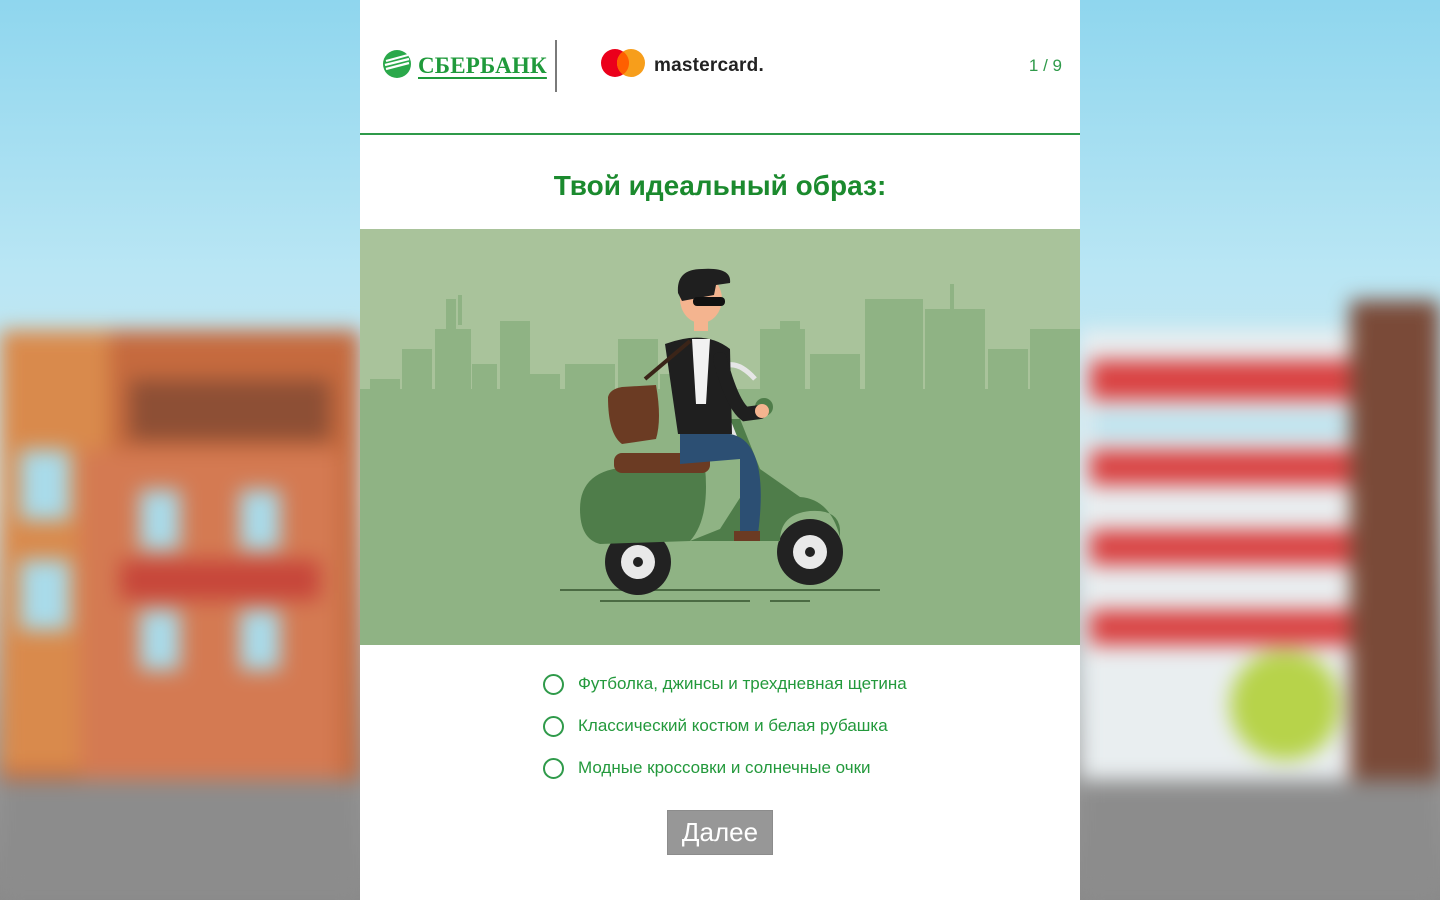 The width and height of the screenshot is (1440, 900). What do you see at coordinates (556, 66) in the screenshot?
I see `logo-divider` at bounding box center [556, 66].